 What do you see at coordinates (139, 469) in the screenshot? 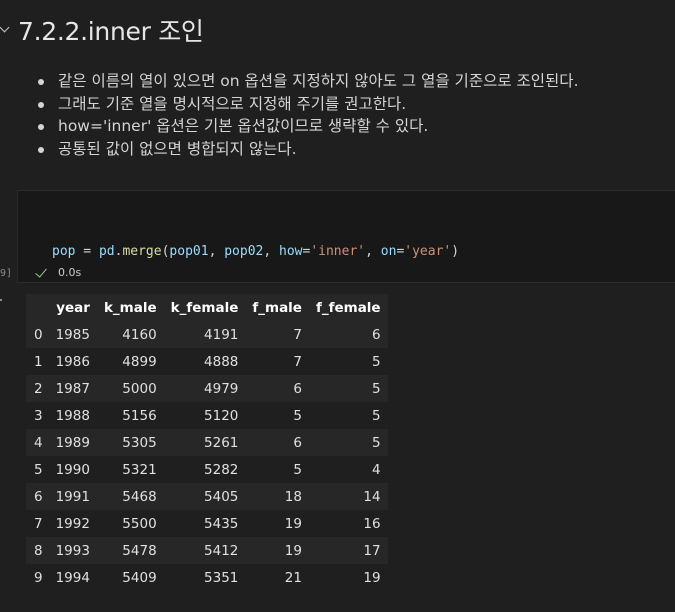
I see `table-cell: 5321` at bounding box center [139, 469].